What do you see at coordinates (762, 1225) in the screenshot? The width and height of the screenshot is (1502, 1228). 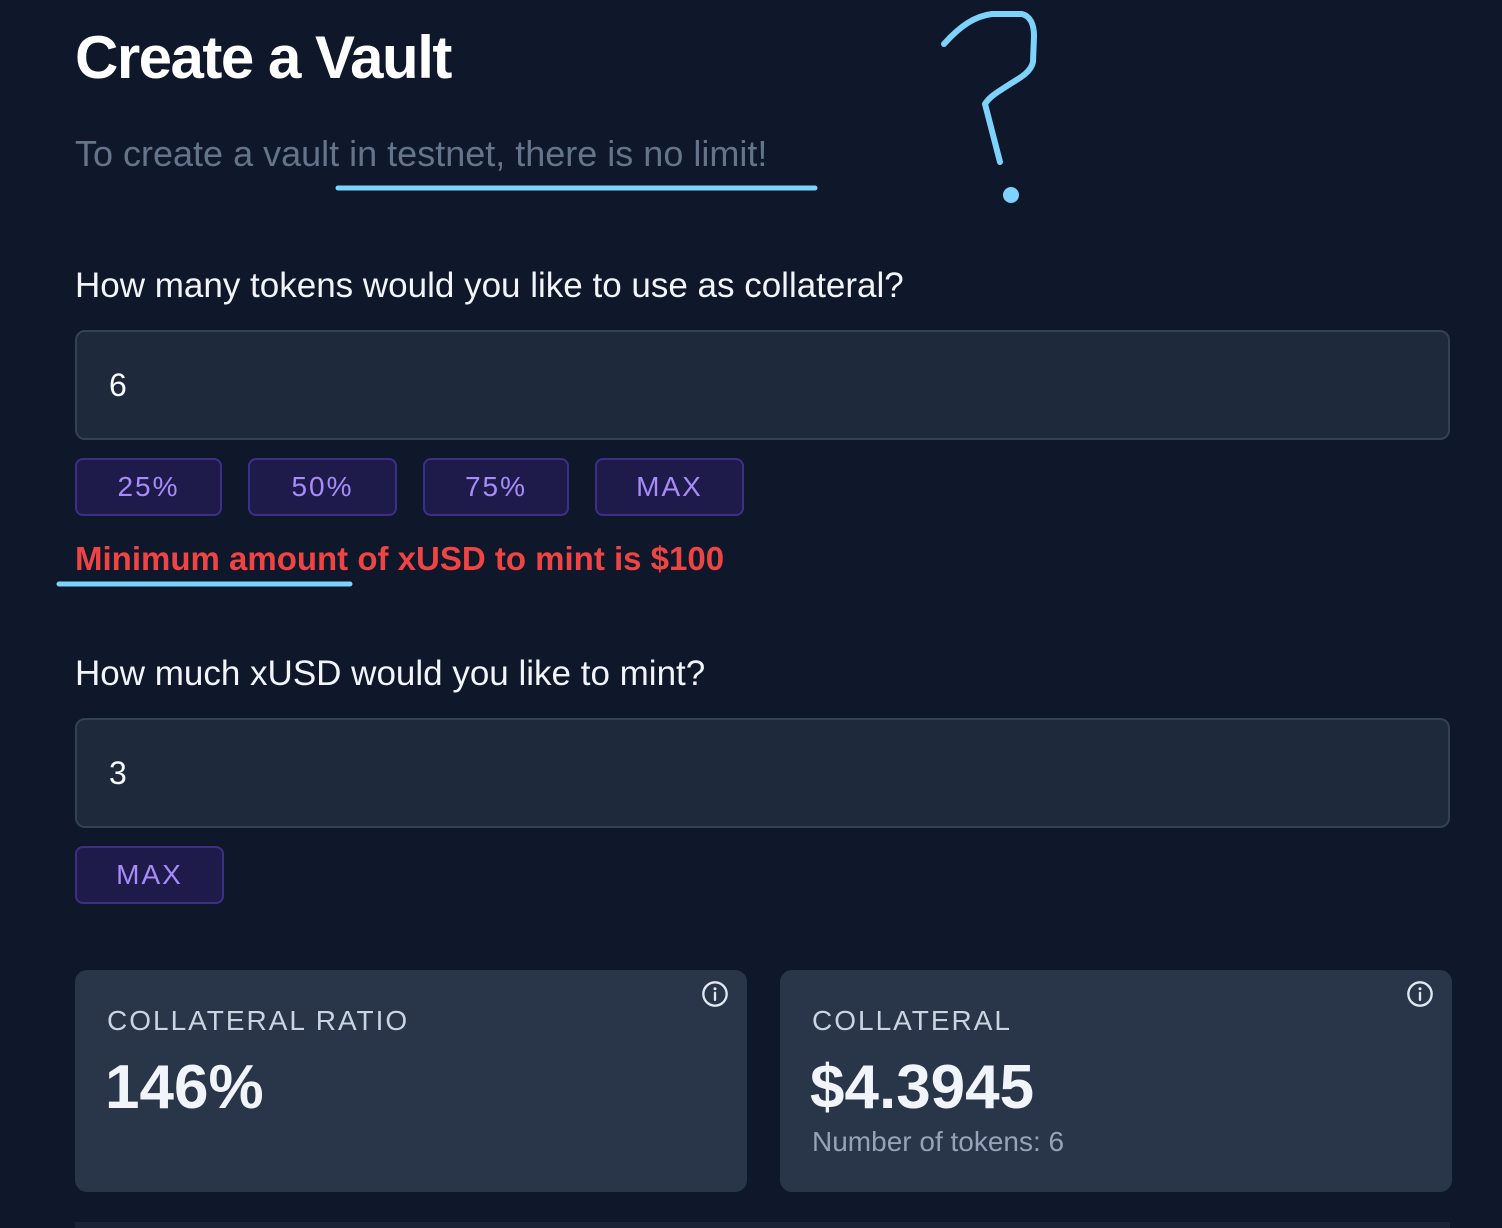 I see `next-section-edge` at bounding box center [762, 1225].